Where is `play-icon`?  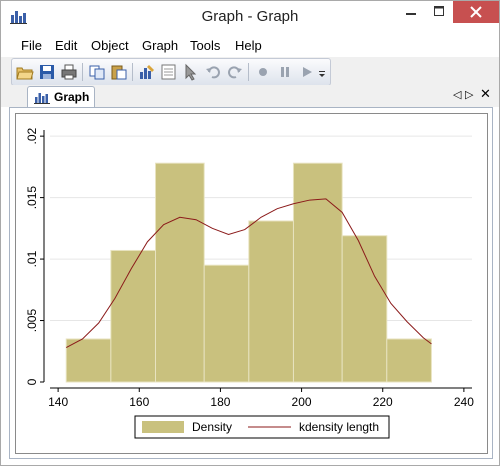
play-icon is located at coordinates (307, 72).